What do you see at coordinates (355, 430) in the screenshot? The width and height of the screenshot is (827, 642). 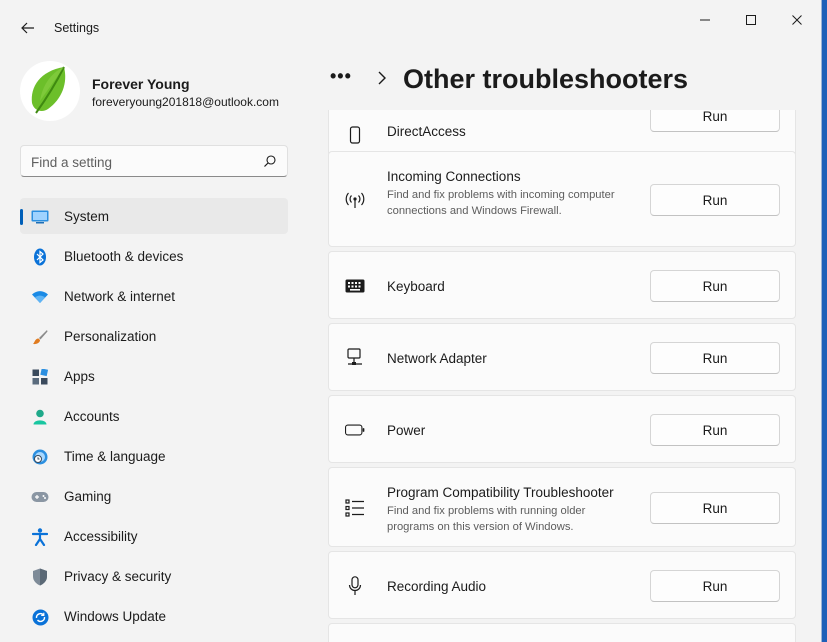 I see `battery-icon` at bounding box center [355, 430].